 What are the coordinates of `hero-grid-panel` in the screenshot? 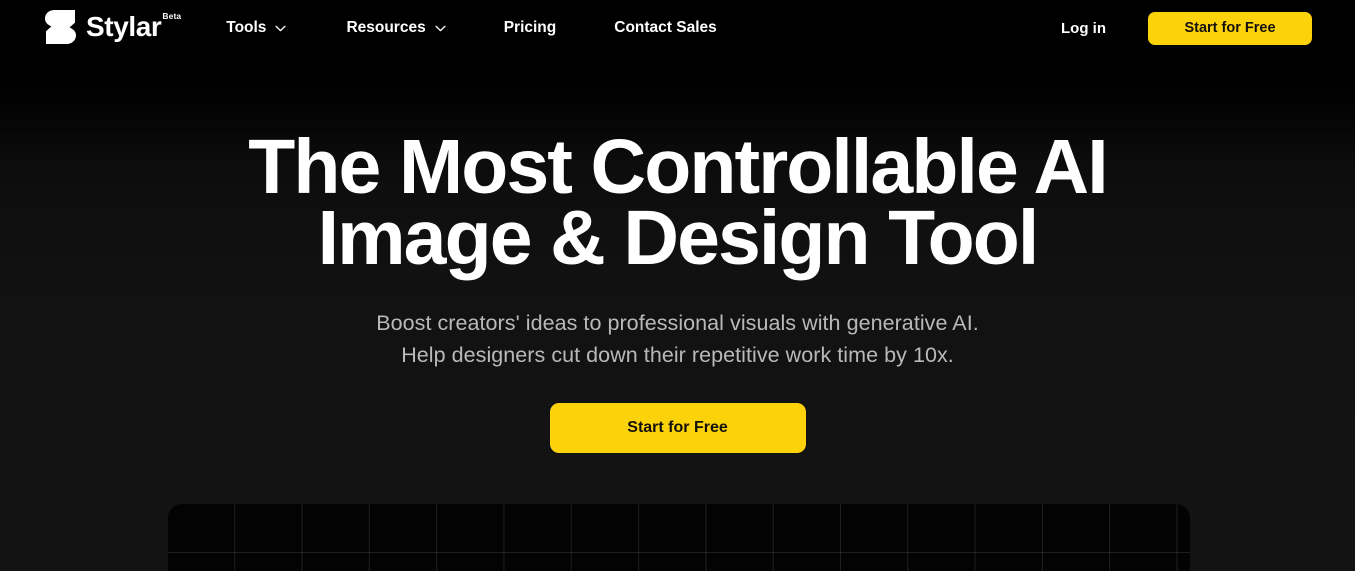 It's located at (679, 537).